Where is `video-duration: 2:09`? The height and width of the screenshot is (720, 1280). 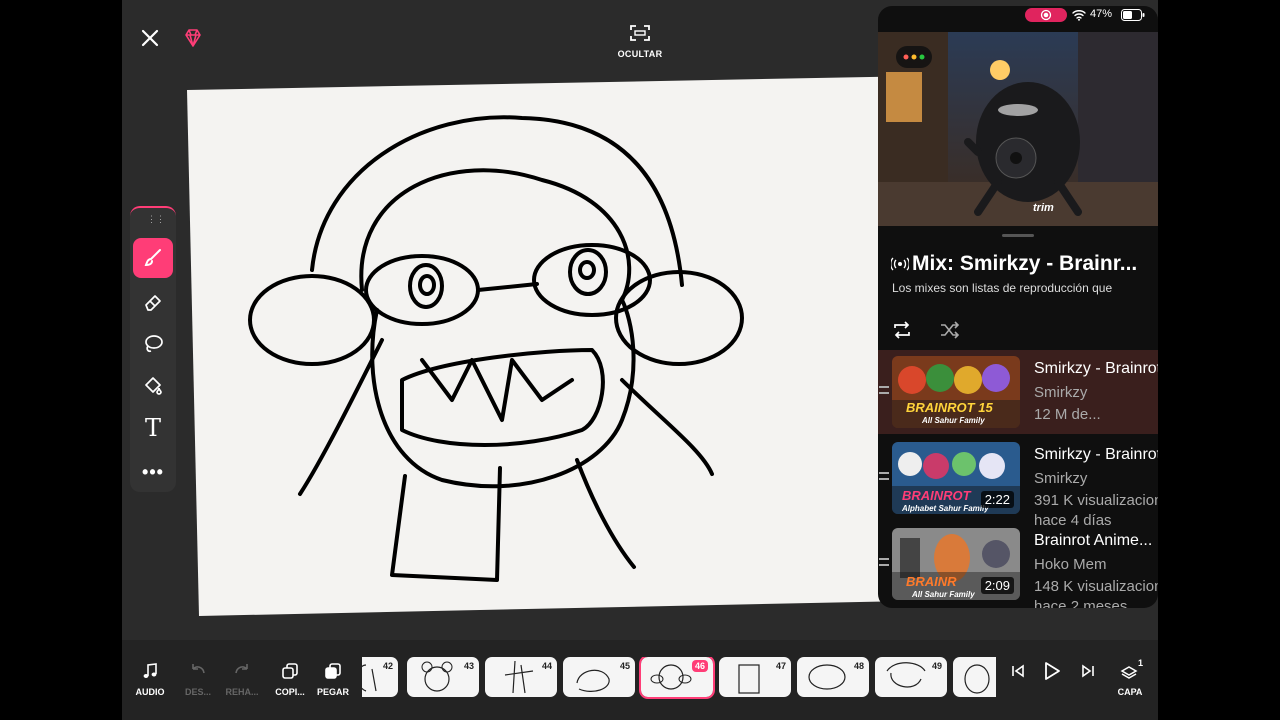
video-duration: 2:09 is located at coordinates (997, 585).